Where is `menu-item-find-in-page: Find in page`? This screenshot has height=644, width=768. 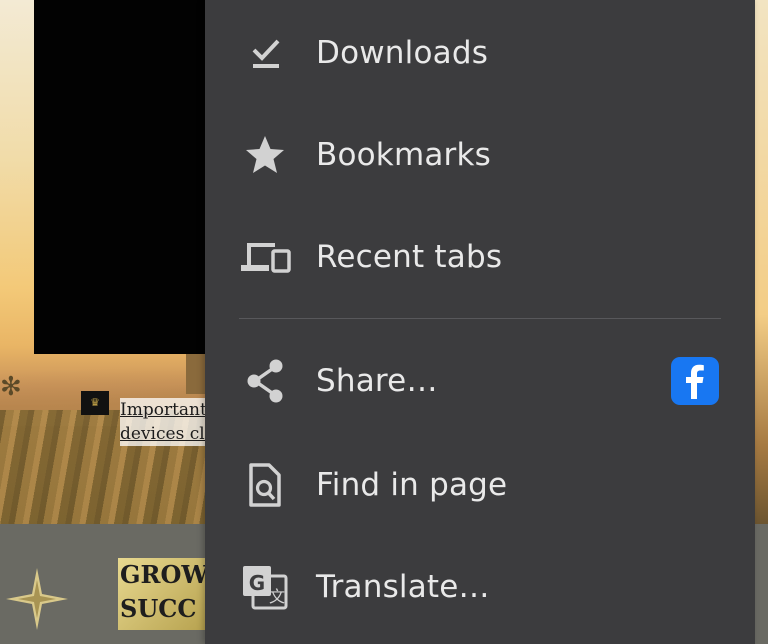 menu-item-find-in-page: Find in page is located at coordinates (480, 485).